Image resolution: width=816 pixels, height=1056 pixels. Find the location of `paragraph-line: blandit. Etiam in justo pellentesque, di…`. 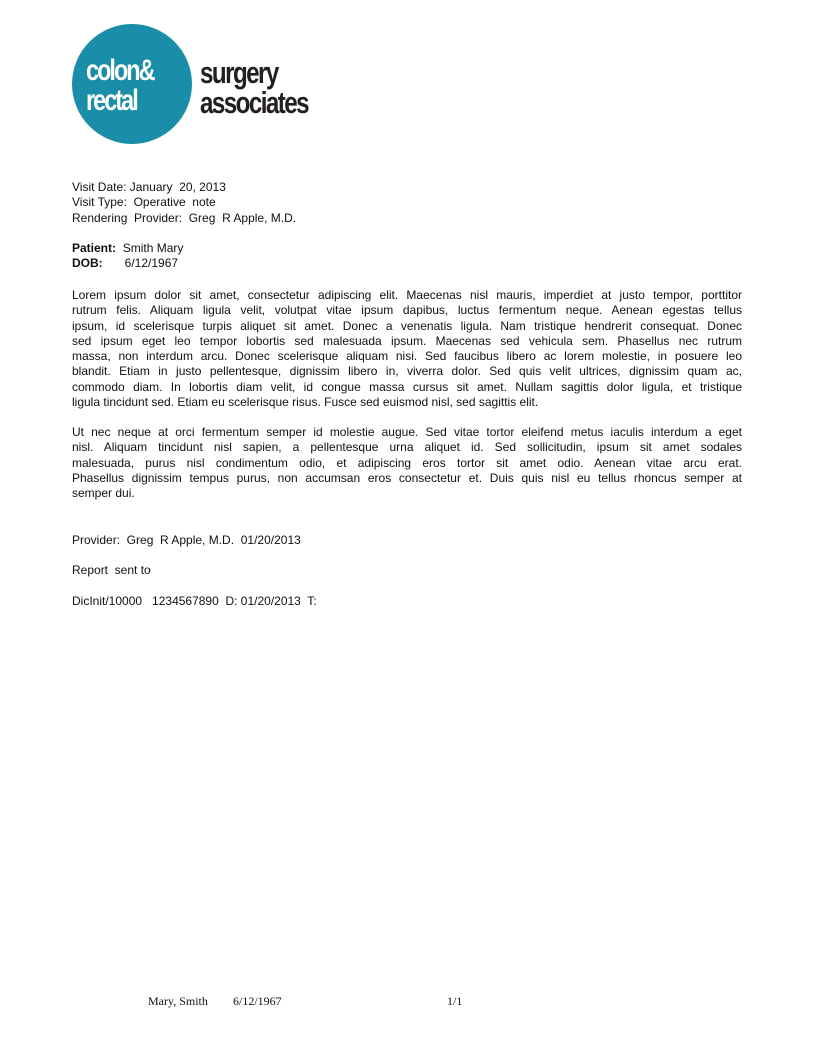

paragraph-line: blandit. Etiam in justo pellentesque, di… is located at coordinates (407, 371).